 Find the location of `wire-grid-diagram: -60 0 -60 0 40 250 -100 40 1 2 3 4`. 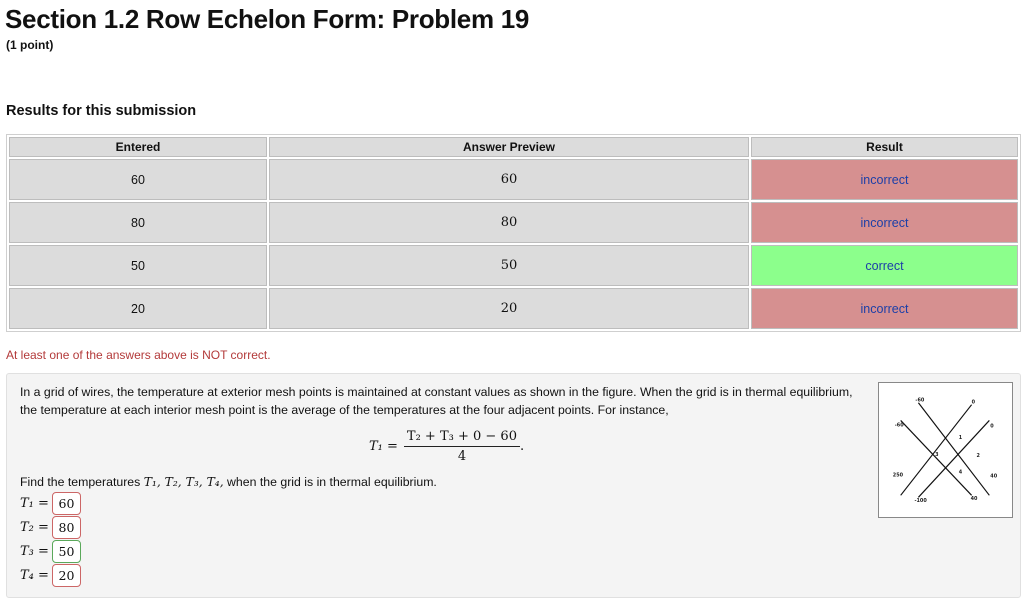

wire-grid-diagram: -60 0 -60 0 40 250 -100 40 1 2 3 4 is located at coordinates (945, 451).